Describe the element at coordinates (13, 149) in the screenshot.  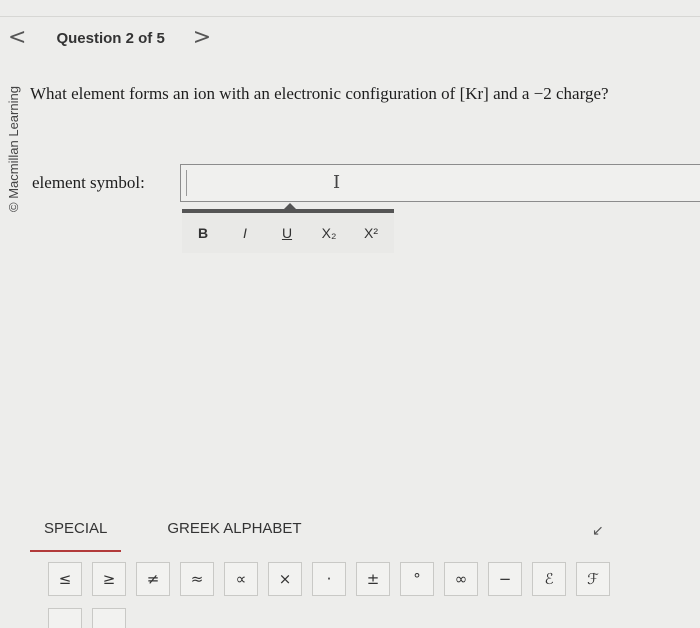
I see `macmillan-credit: © Macmillan Learning` at that location.